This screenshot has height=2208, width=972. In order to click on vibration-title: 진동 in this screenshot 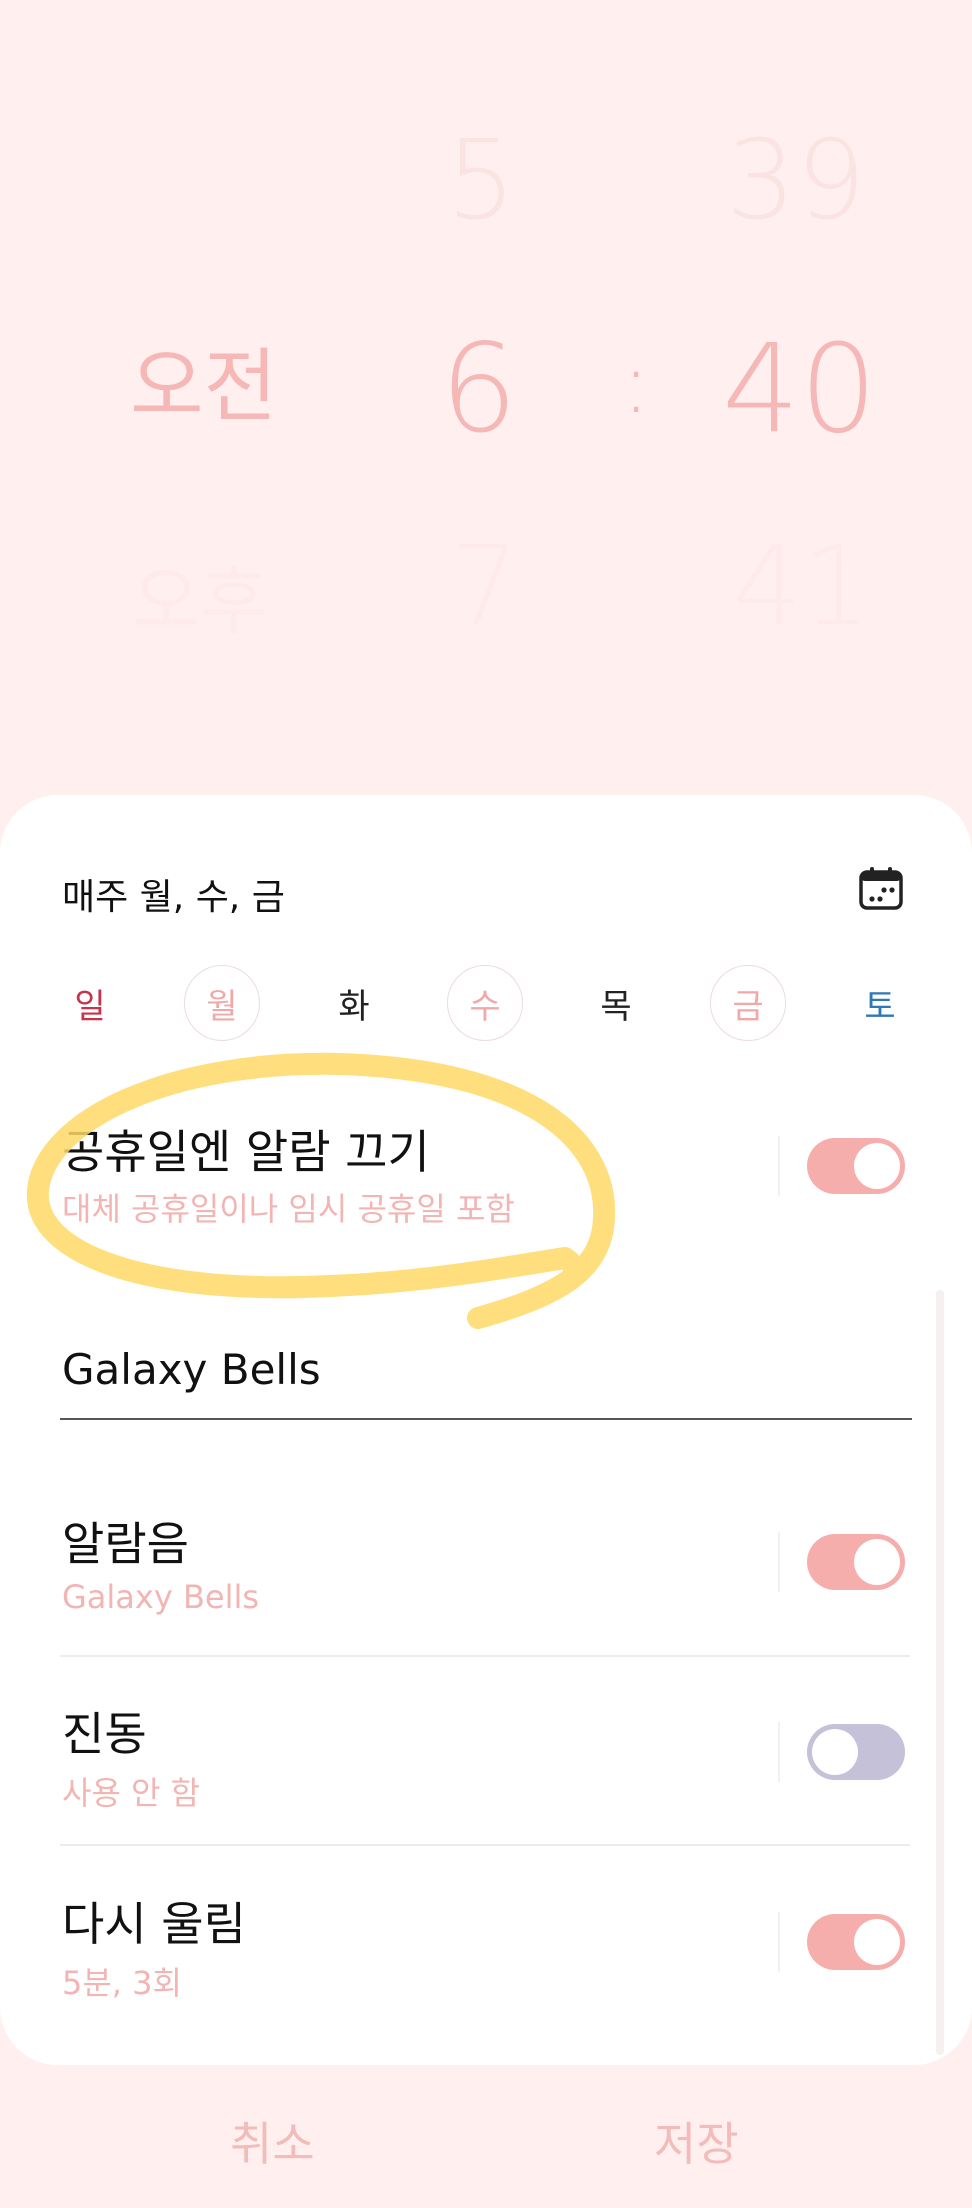, I will do `click(104, 1734)`.